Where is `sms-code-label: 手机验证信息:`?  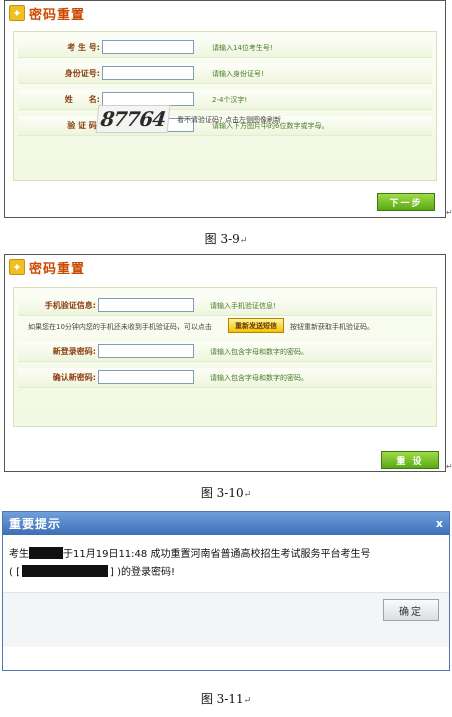 sms-code-label: 手机验证信息: is located at coordinates (70, 305).